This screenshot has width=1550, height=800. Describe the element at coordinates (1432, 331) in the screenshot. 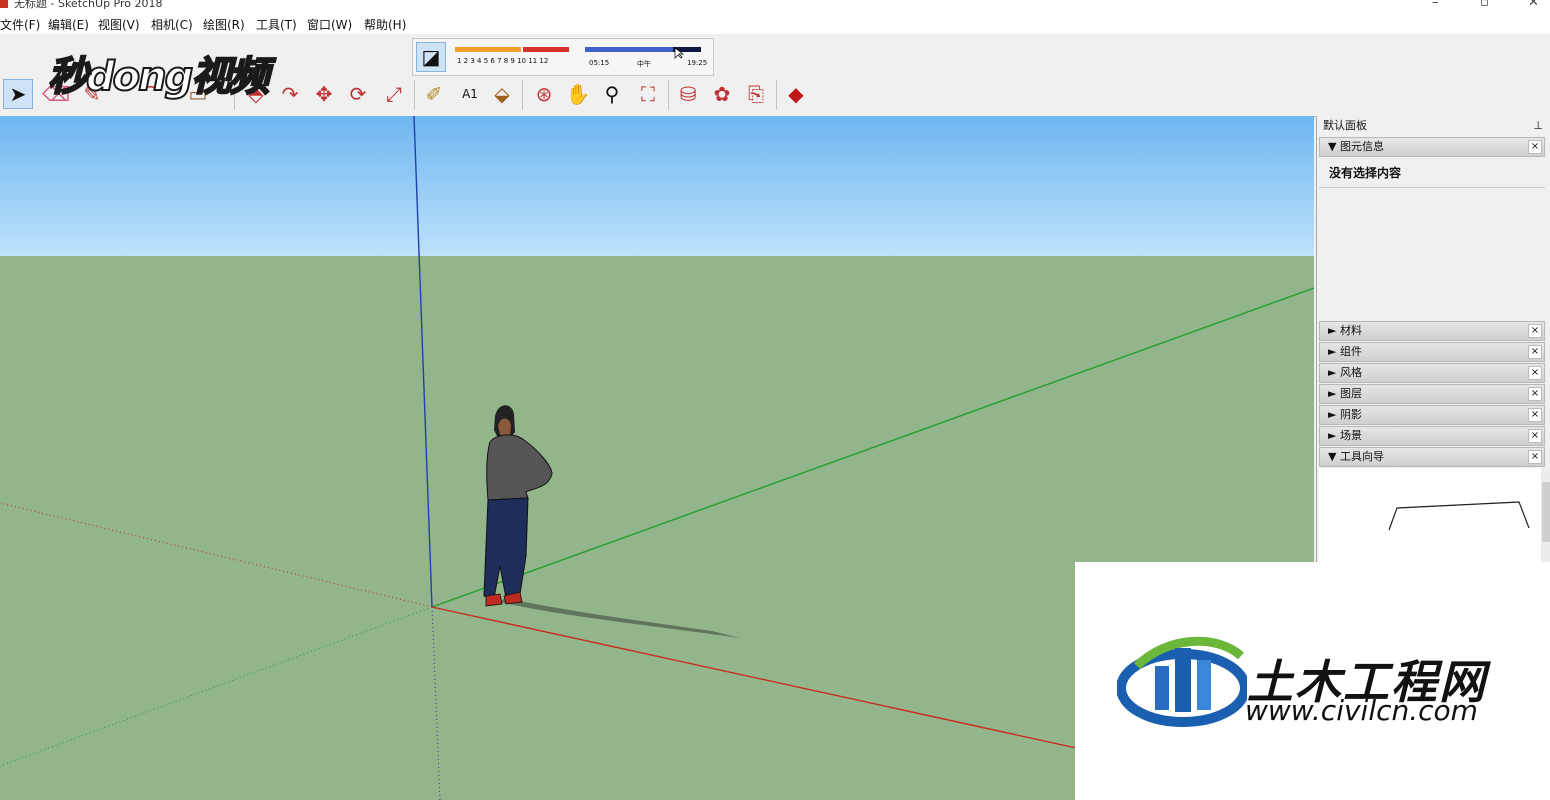

I see `panel-materials: ► 材料 ×` at that location.